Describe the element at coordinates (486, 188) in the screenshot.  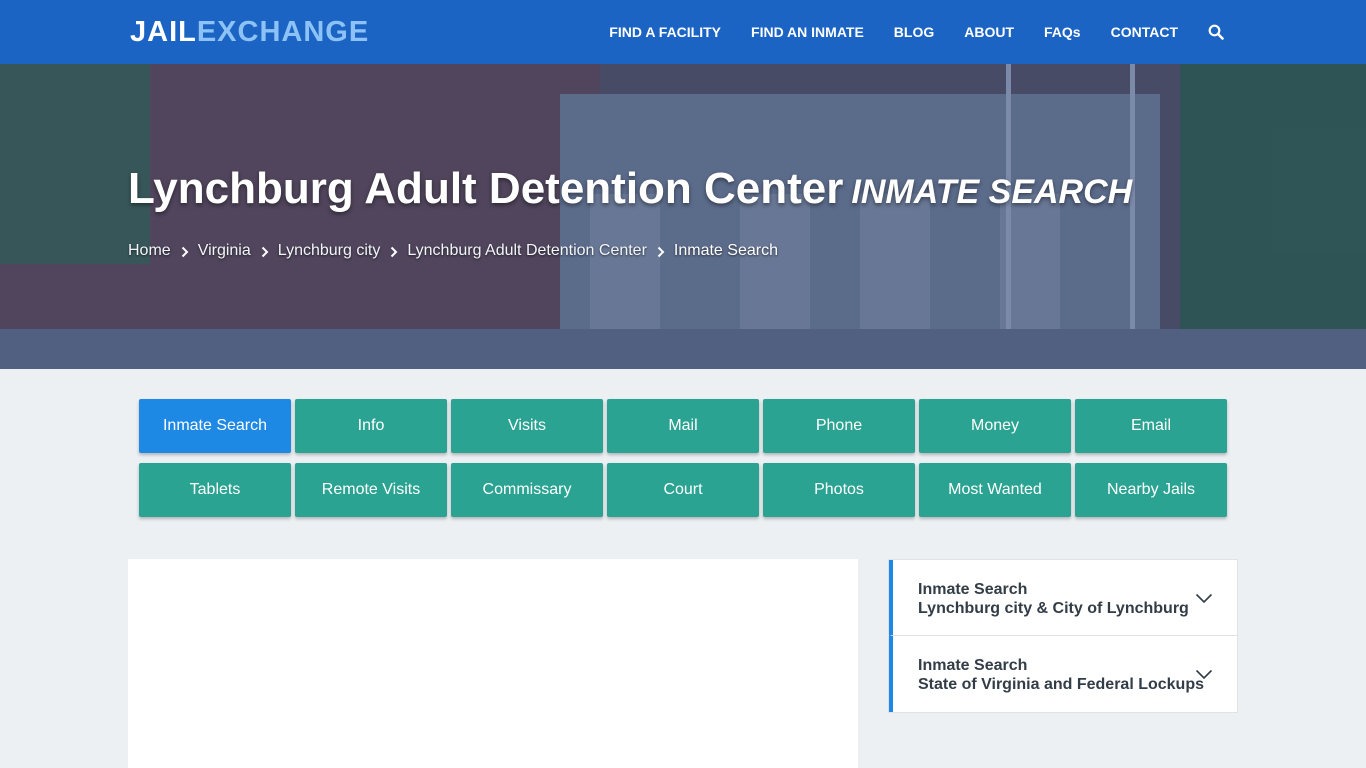
I see `page-title-main: Lynchburg Adult Detention Center` at that location.